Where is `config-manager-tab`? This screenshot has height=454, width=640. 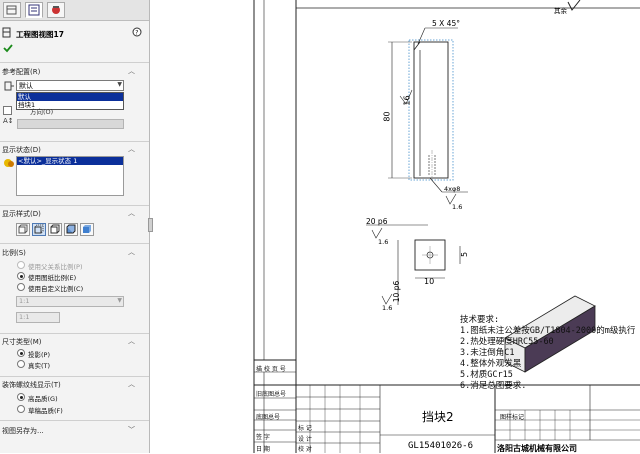
config-manager-tab is located at coordinates (56, 10).